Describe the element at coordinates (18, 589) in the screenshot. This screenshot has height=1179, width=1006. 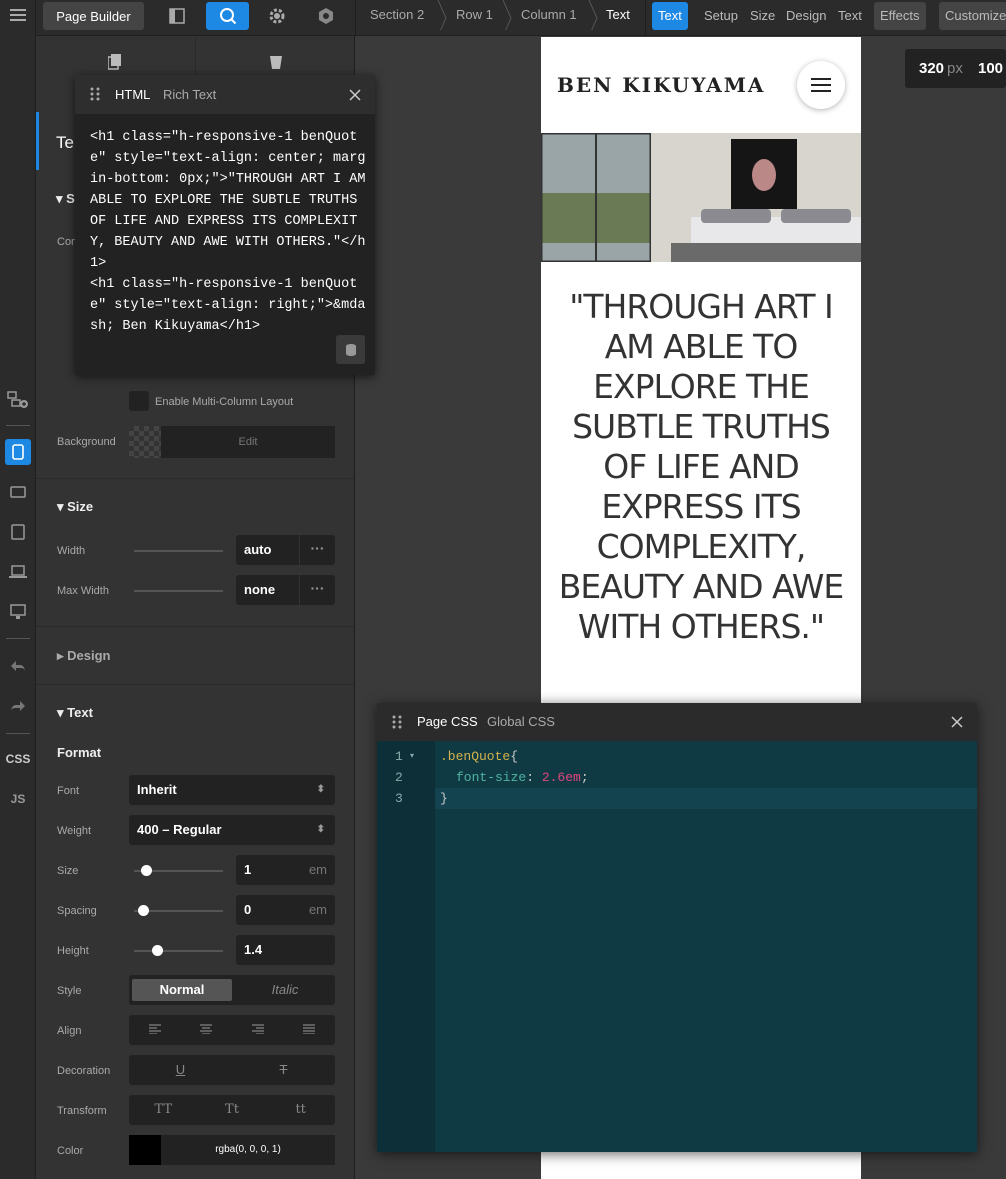
I see `left-toolbar: CSS JS` at that location.